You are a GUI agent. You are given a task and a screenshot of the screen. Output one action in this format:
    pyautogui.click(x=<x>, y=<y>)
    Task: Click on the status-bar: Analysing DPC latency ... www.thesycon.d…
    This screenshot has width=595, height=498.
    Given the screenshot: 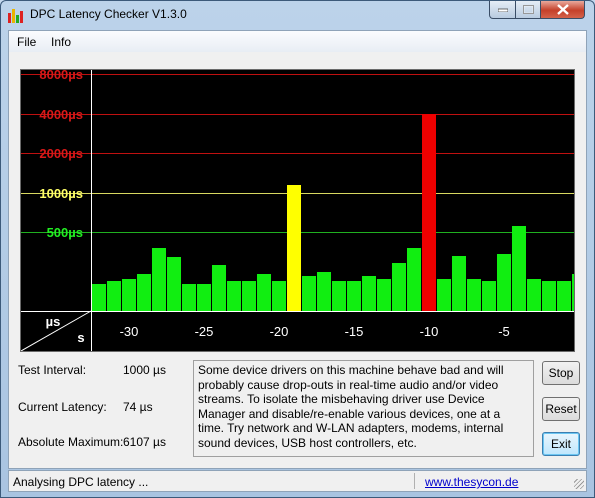 What is the action you would take?
    pyautogui.click(x=297, y=481)
    